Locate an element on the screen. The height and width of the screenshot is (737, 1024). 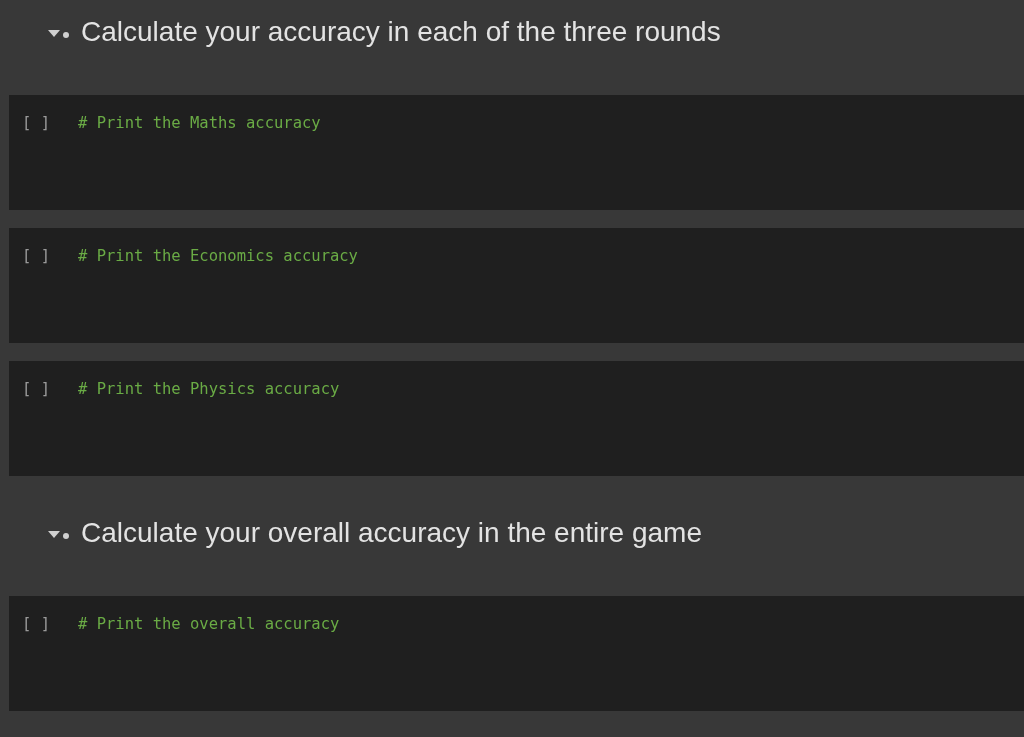
code-comment: # Print the Maths accuracy is located at coordinates (199, 123).